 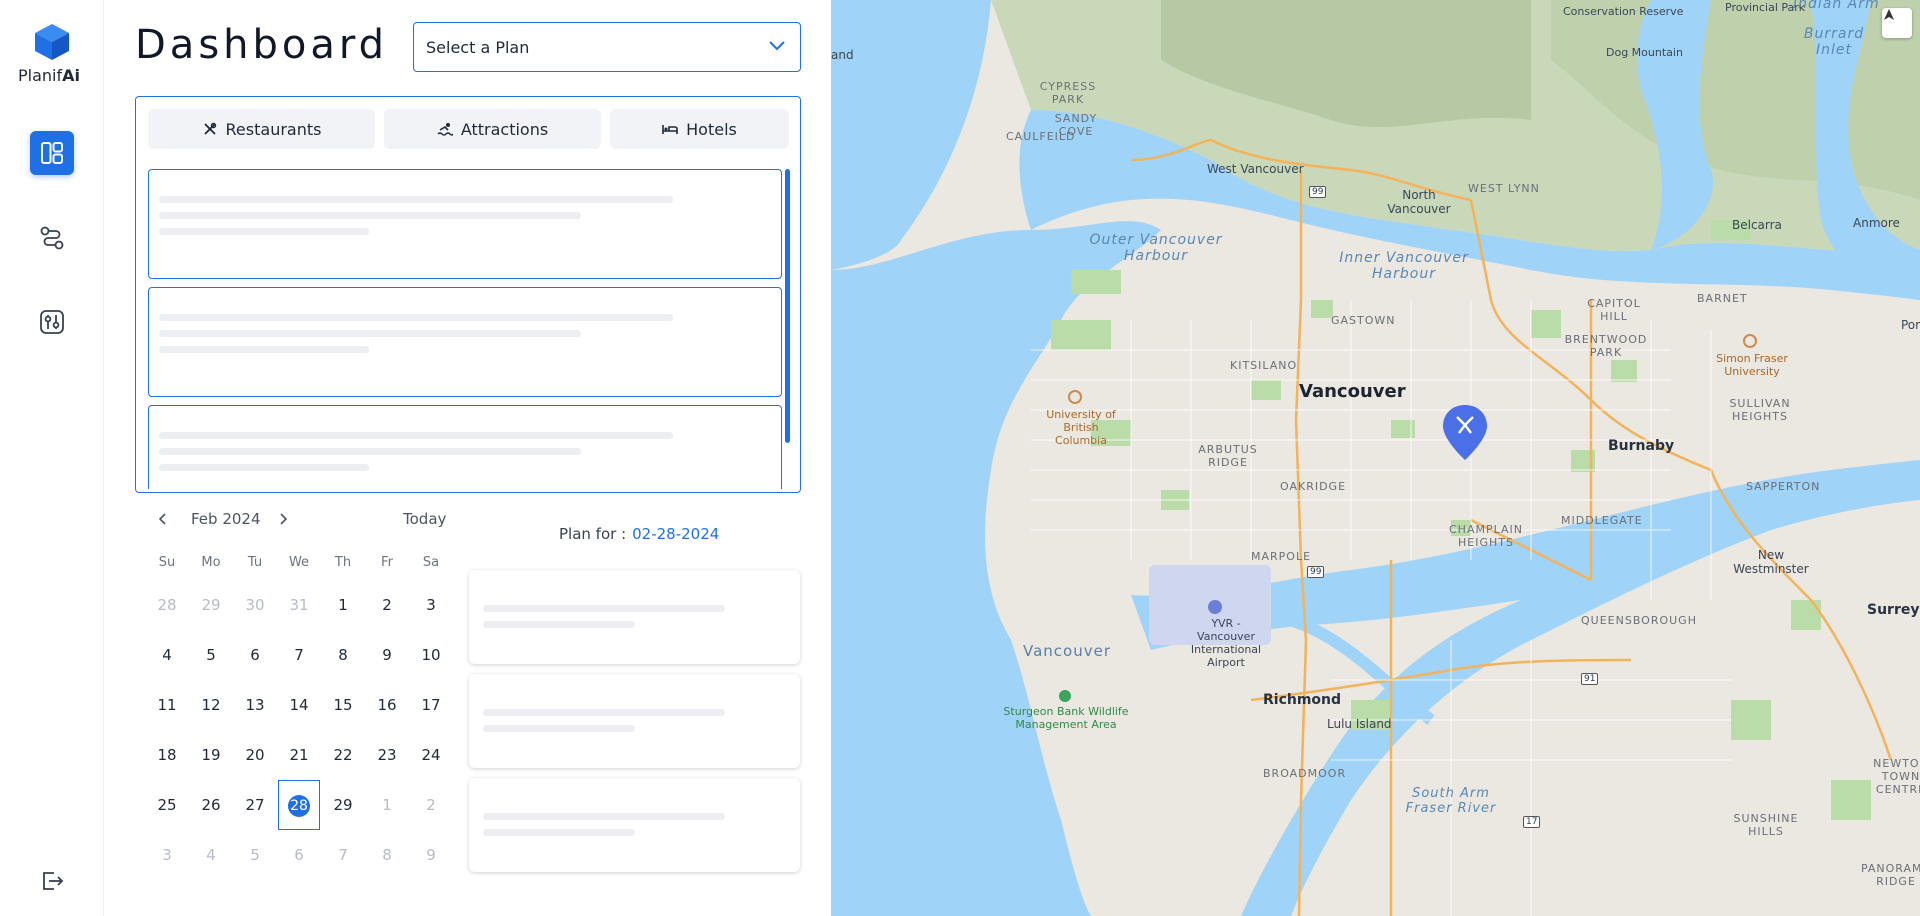 I want to click on tab-restaurants: Restaurants, so click(x=261, y=129).